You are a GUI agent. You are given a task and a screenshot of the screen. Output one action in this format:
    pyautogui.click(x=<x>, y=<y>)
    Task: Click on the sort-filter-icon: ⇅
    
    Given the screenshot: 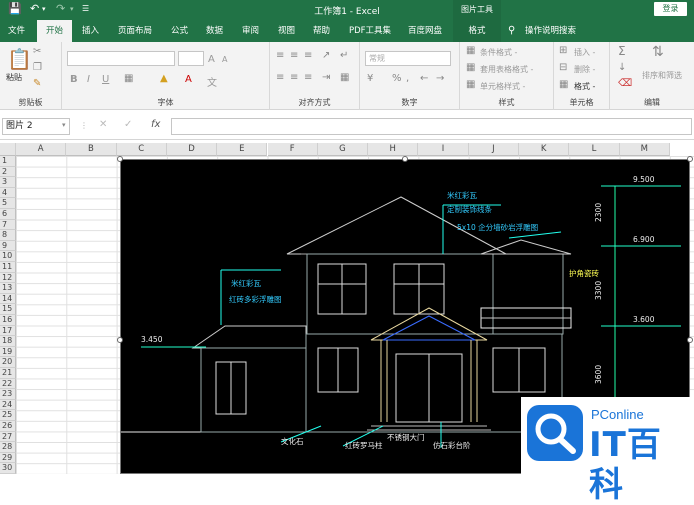 What is the action you would take?
    pyautogui.click(x=658, y=52)
    